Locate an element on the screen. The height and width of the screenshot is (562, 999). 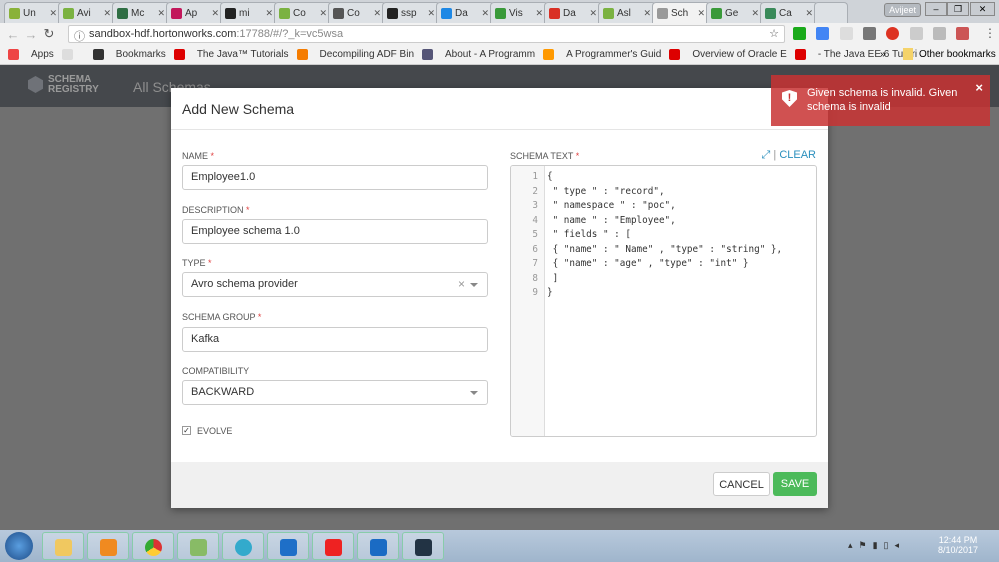
browser-tab: Asl ✕ is located at coordinates (627, 12).